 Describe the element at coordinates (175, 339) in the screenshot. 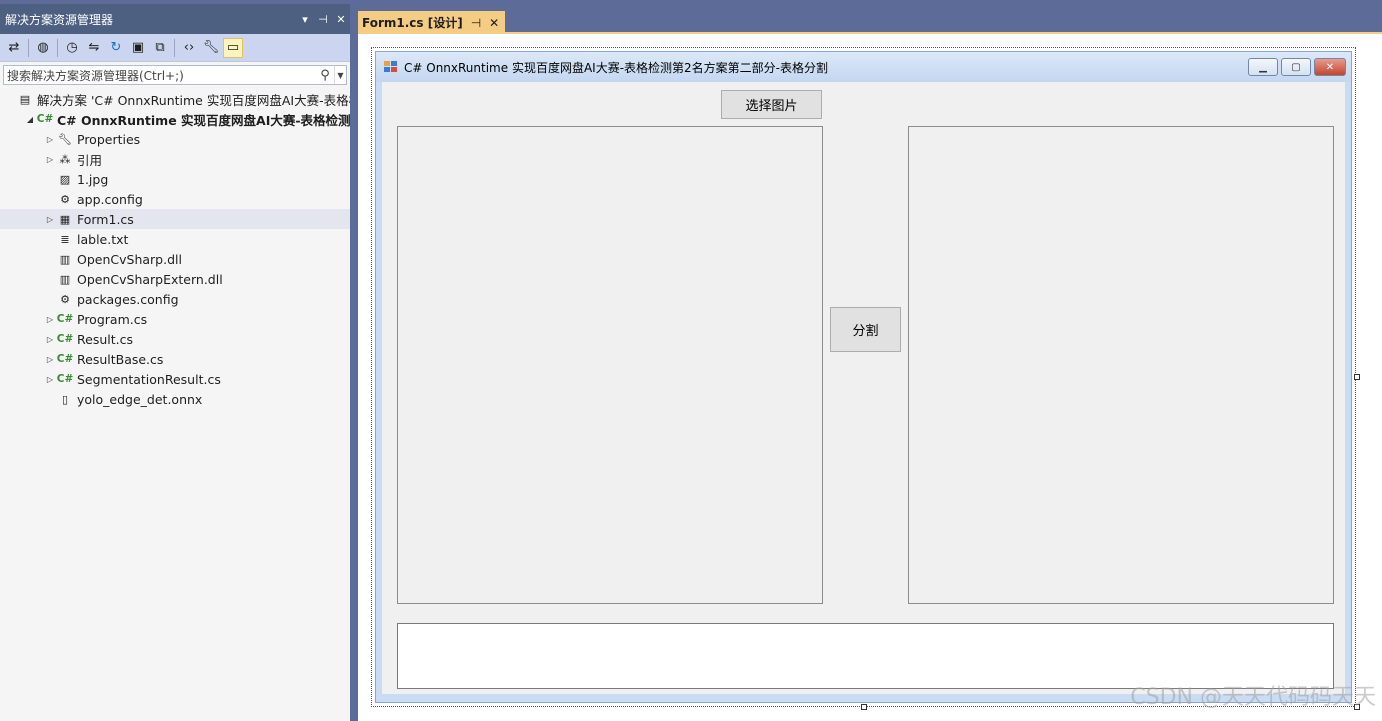

I see `tree-item: ▷ C# Result.cs` at that location.